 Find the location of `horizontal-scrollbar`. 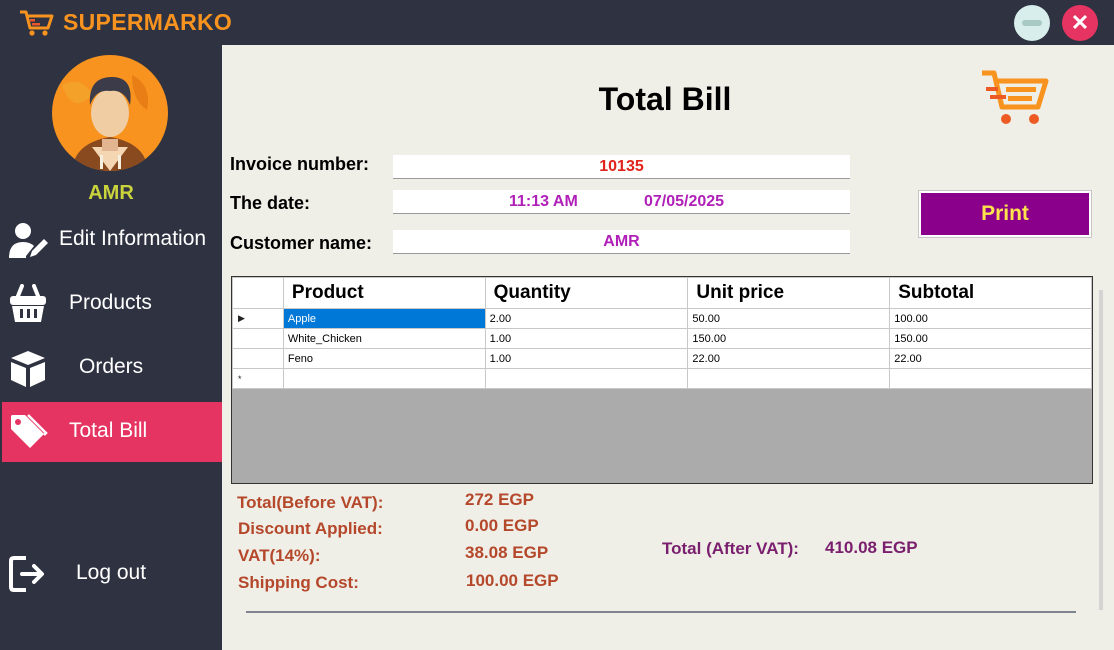

horizontal-scrollbar is located at coordinates (661, 612).